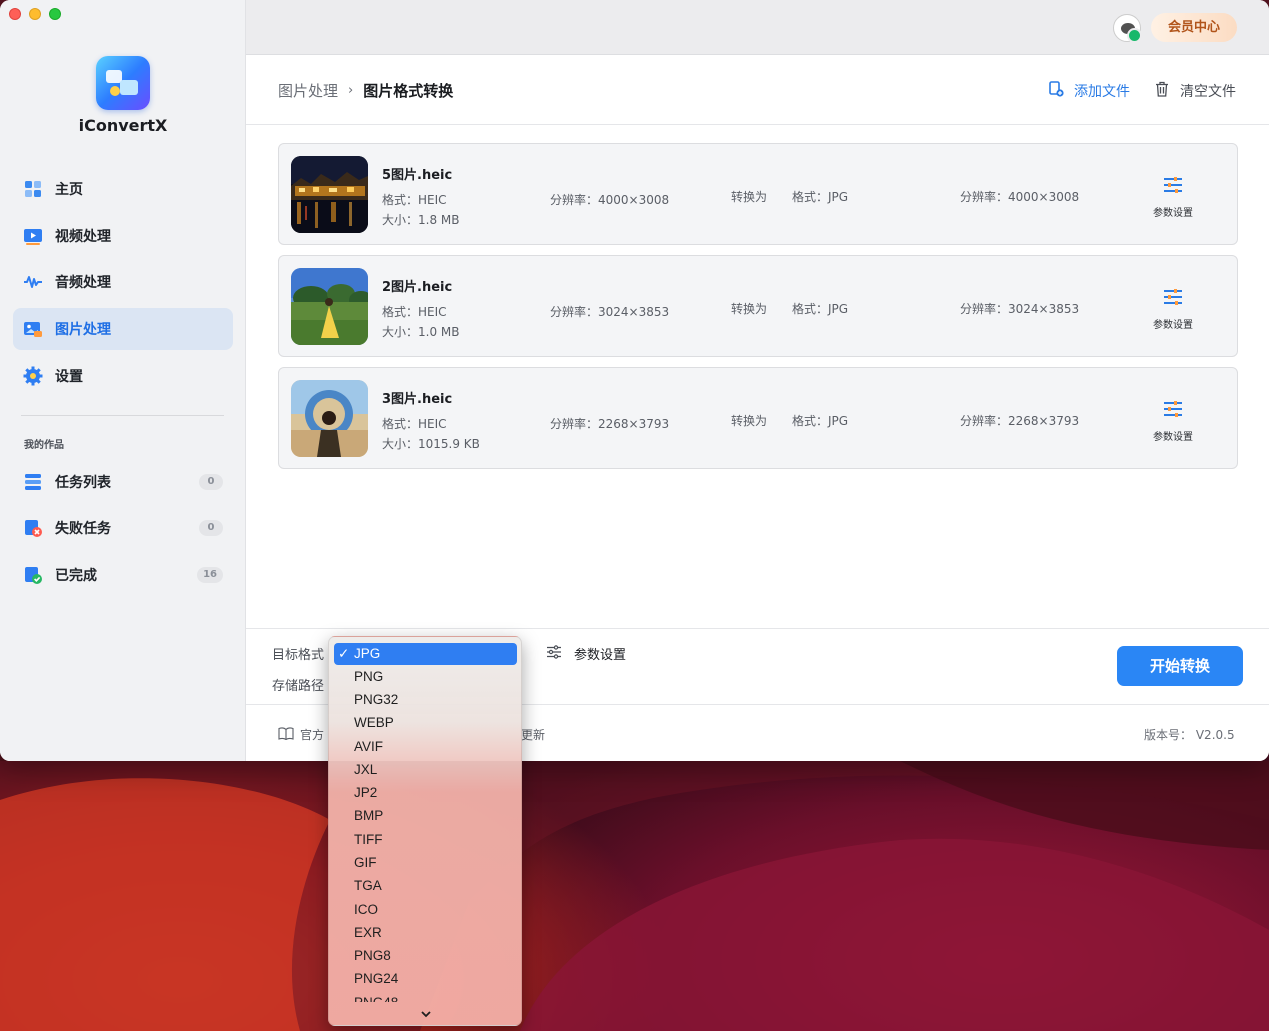 The width and height of the screenshot is (1269, 1031). What do you see at coordinates (55, 14) in the screenshot?
I see `window-zoom-button` at bounding box center [55, 14].